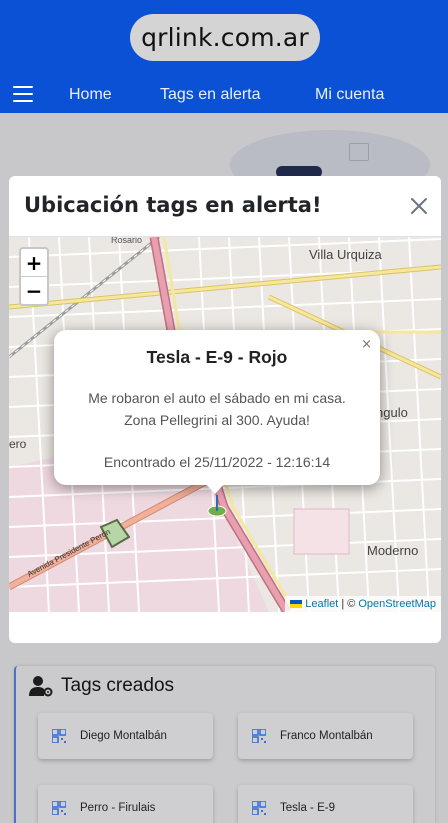  I want to click on map-label-ero: ero, so click(18, 444).